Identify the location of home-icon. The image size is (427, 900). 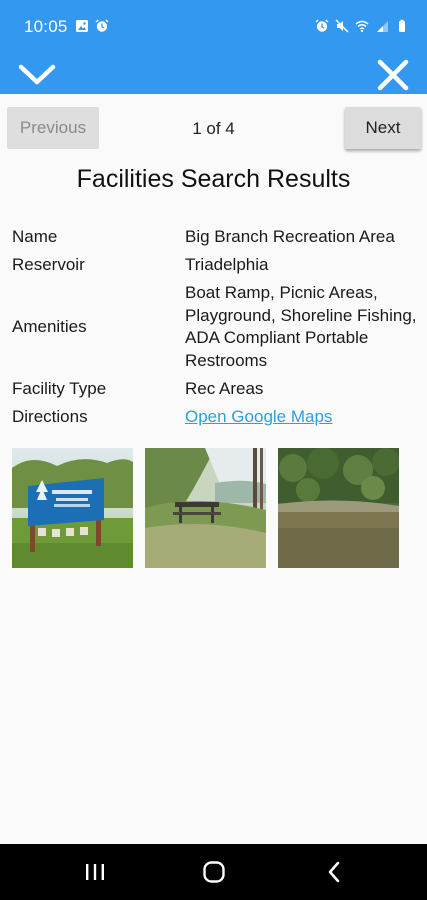
(214, 872).